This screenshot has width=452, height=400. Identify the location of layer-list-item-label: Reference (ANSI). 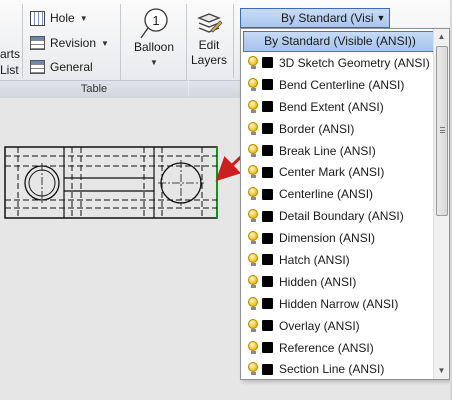
(326, 347).